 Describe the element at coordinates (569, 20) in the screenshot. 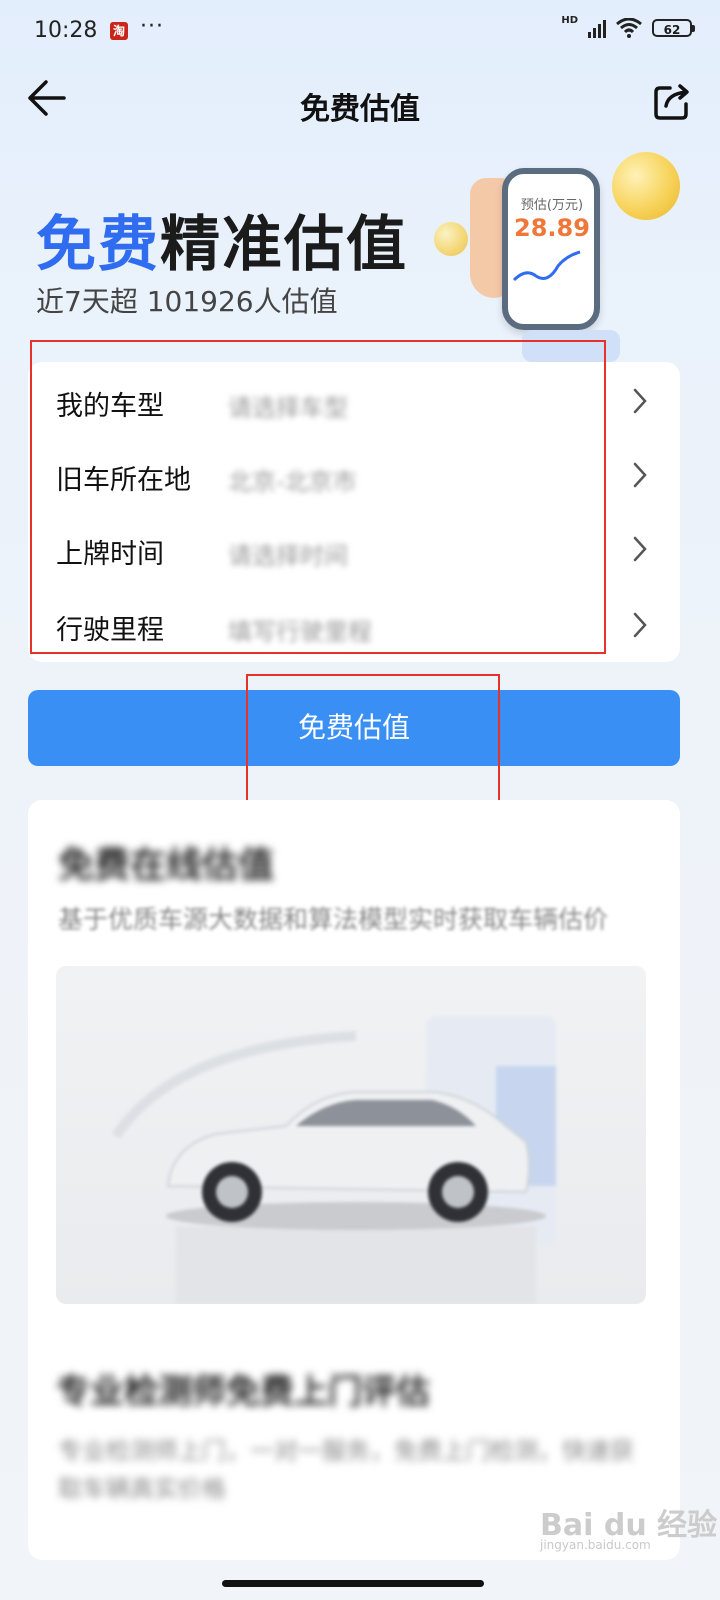

I see `hd-indicator: HD` at that location.